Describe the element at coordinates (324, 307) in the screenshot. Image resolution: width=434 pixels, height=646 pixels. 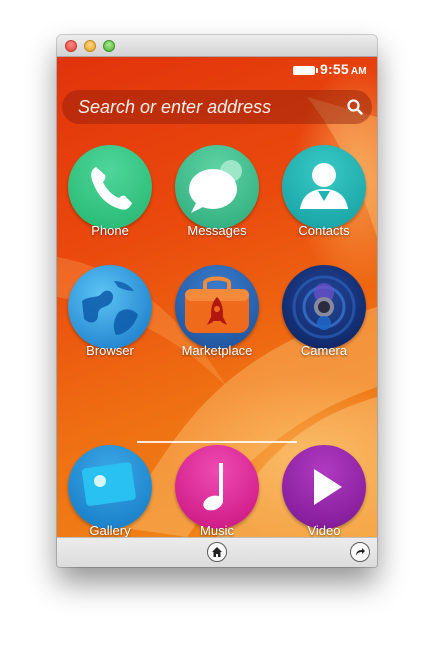
I see `camera-lens-icon` at that location.